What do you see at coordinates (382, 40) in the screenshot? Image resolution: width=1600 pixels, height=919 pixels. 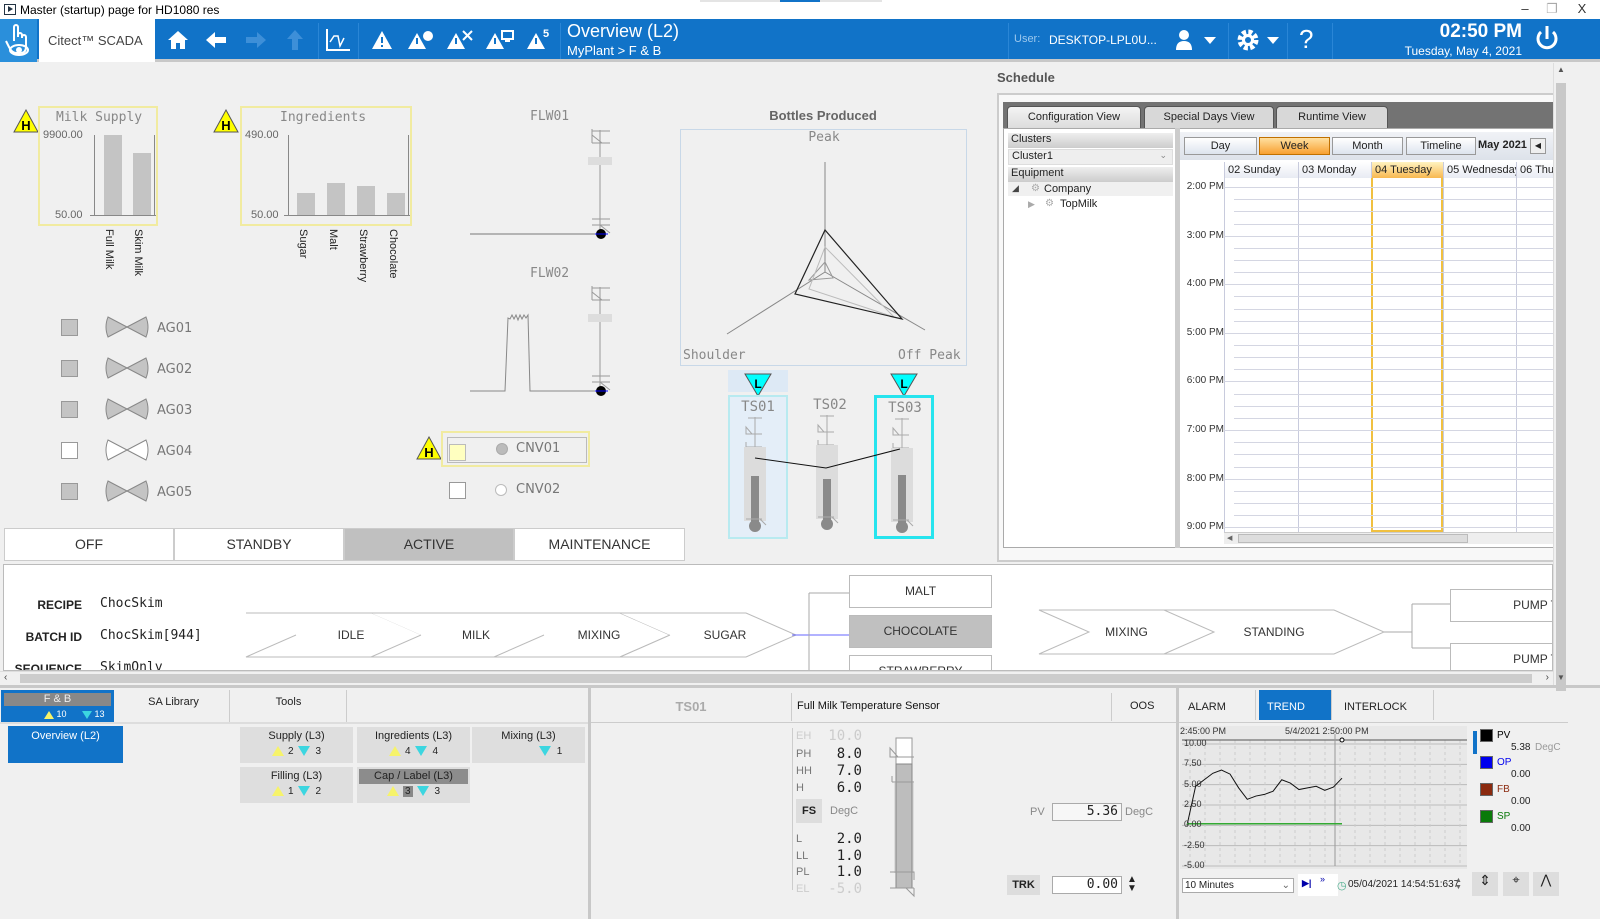 I see `alarm-icon` at bounding box center [382, 40].